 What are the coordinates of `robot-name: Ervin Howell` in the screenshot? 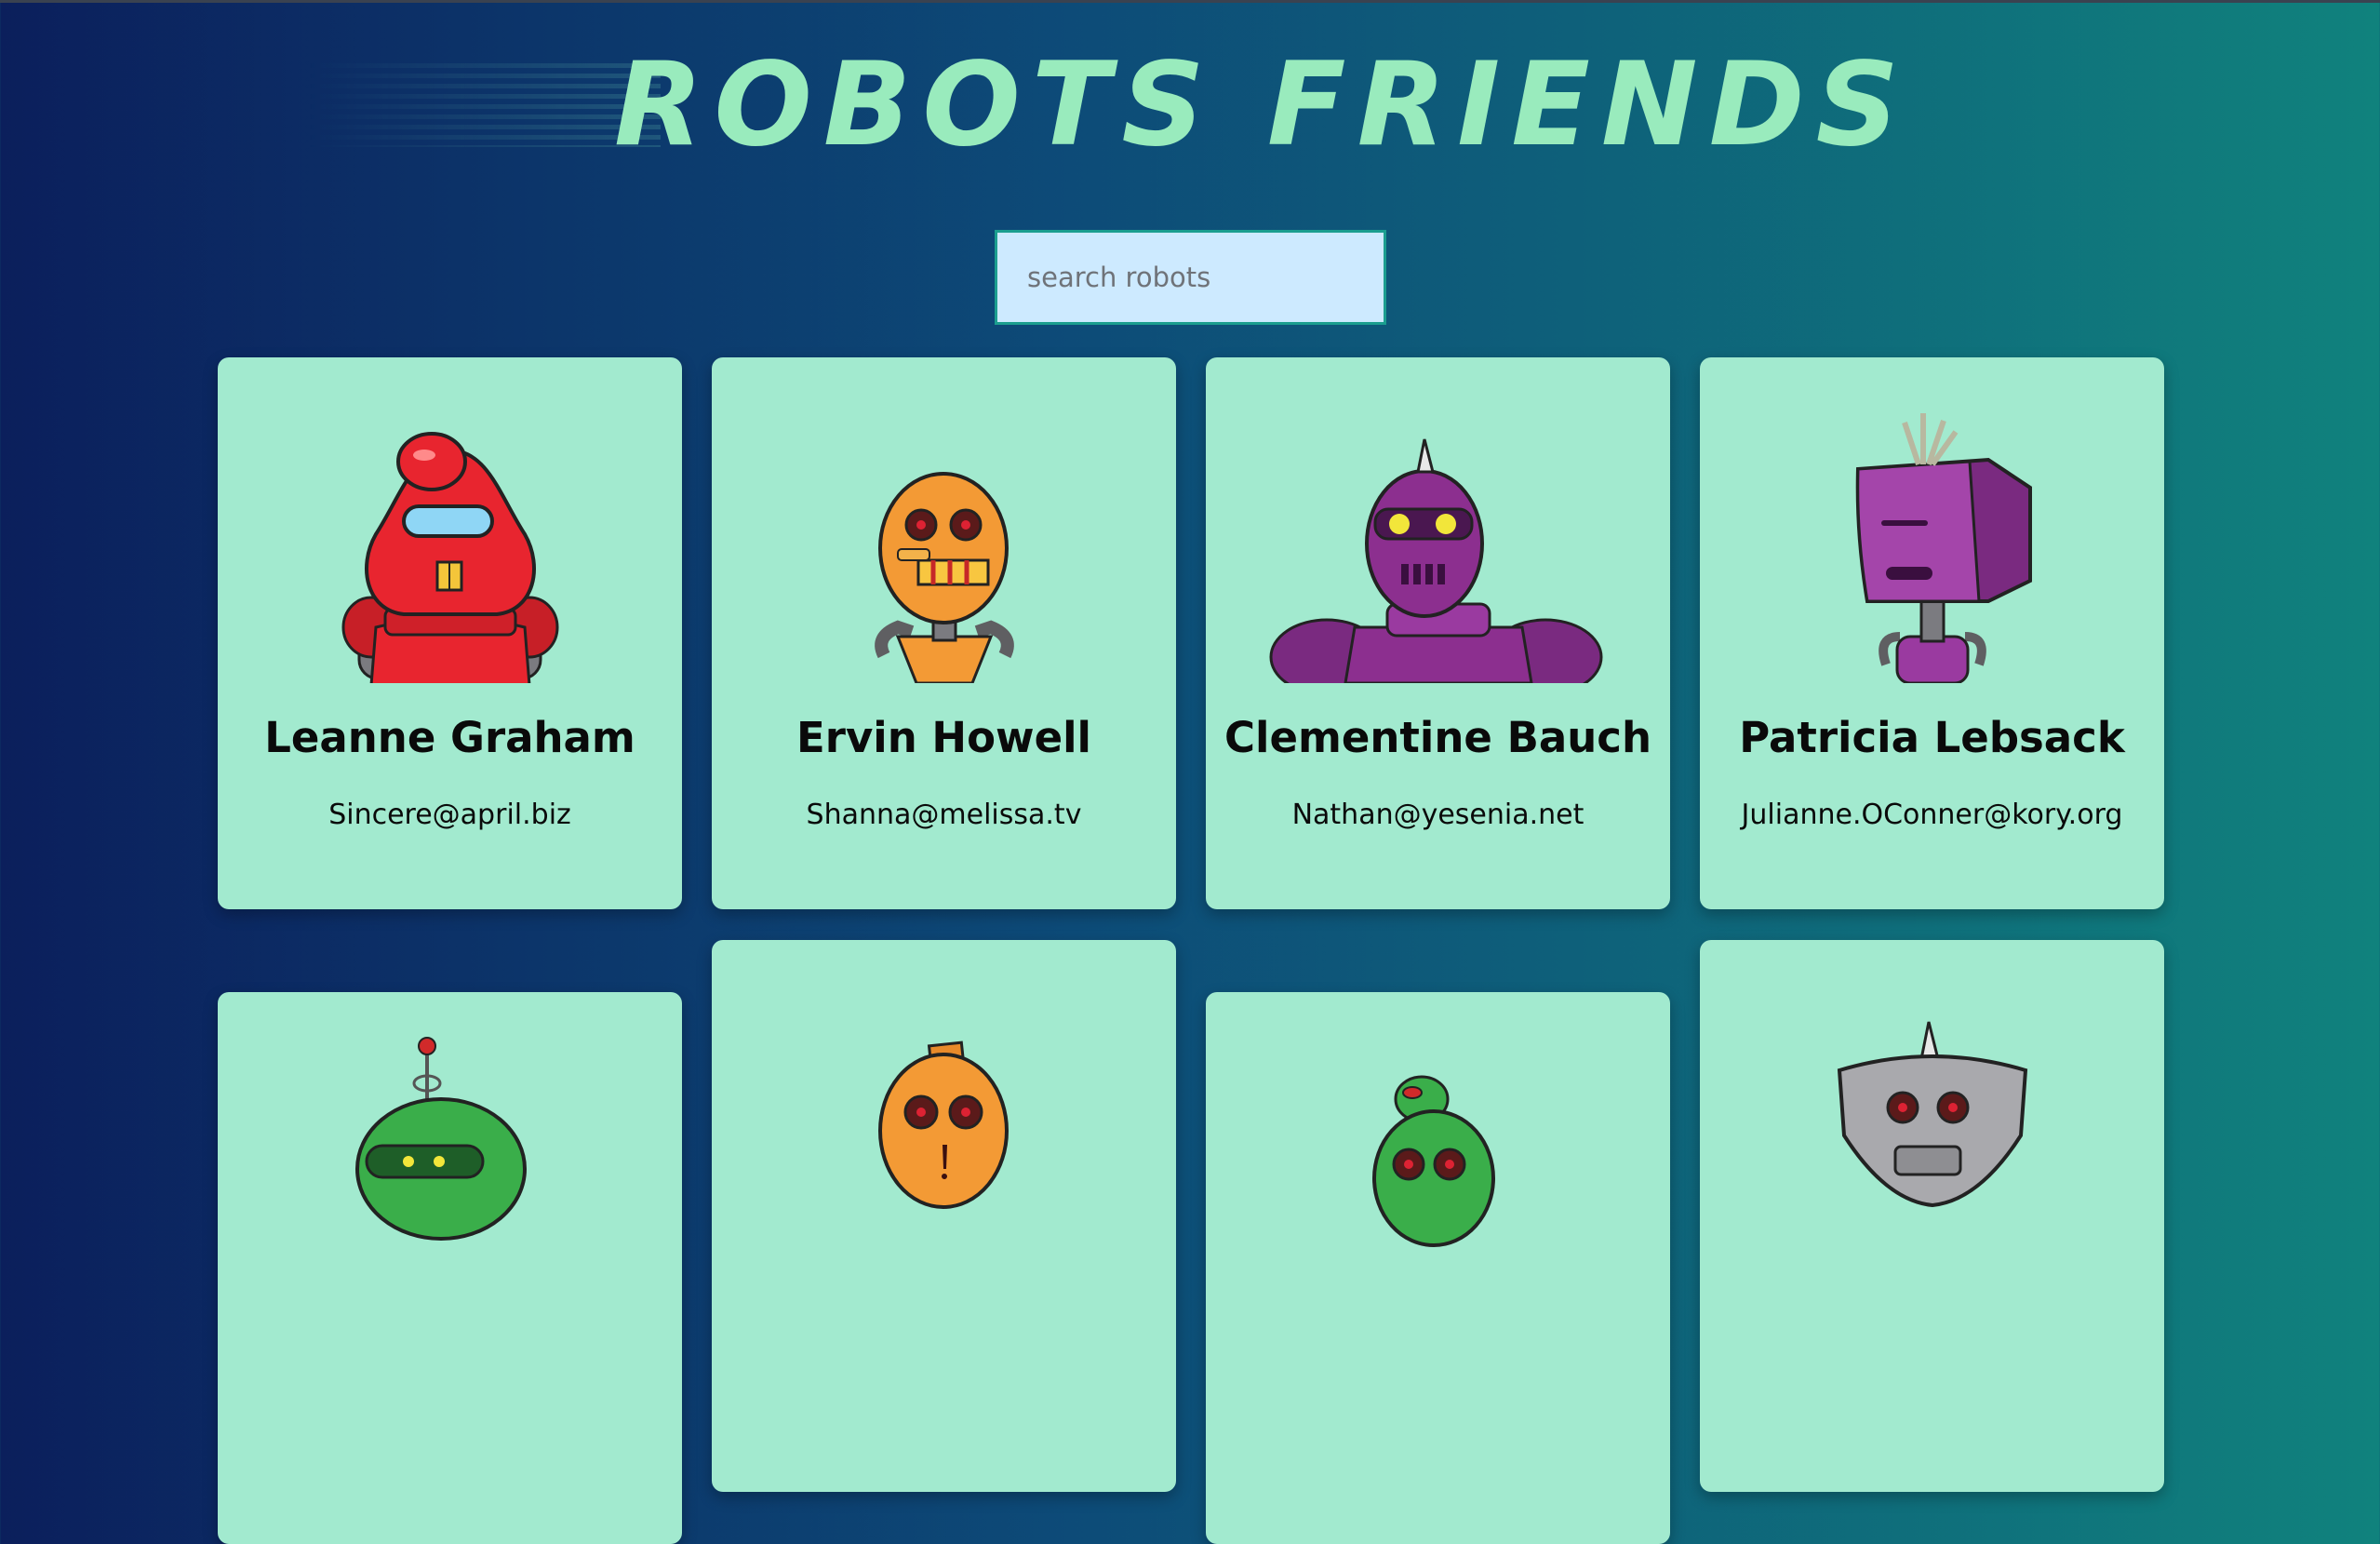 It's located at (943, 737).